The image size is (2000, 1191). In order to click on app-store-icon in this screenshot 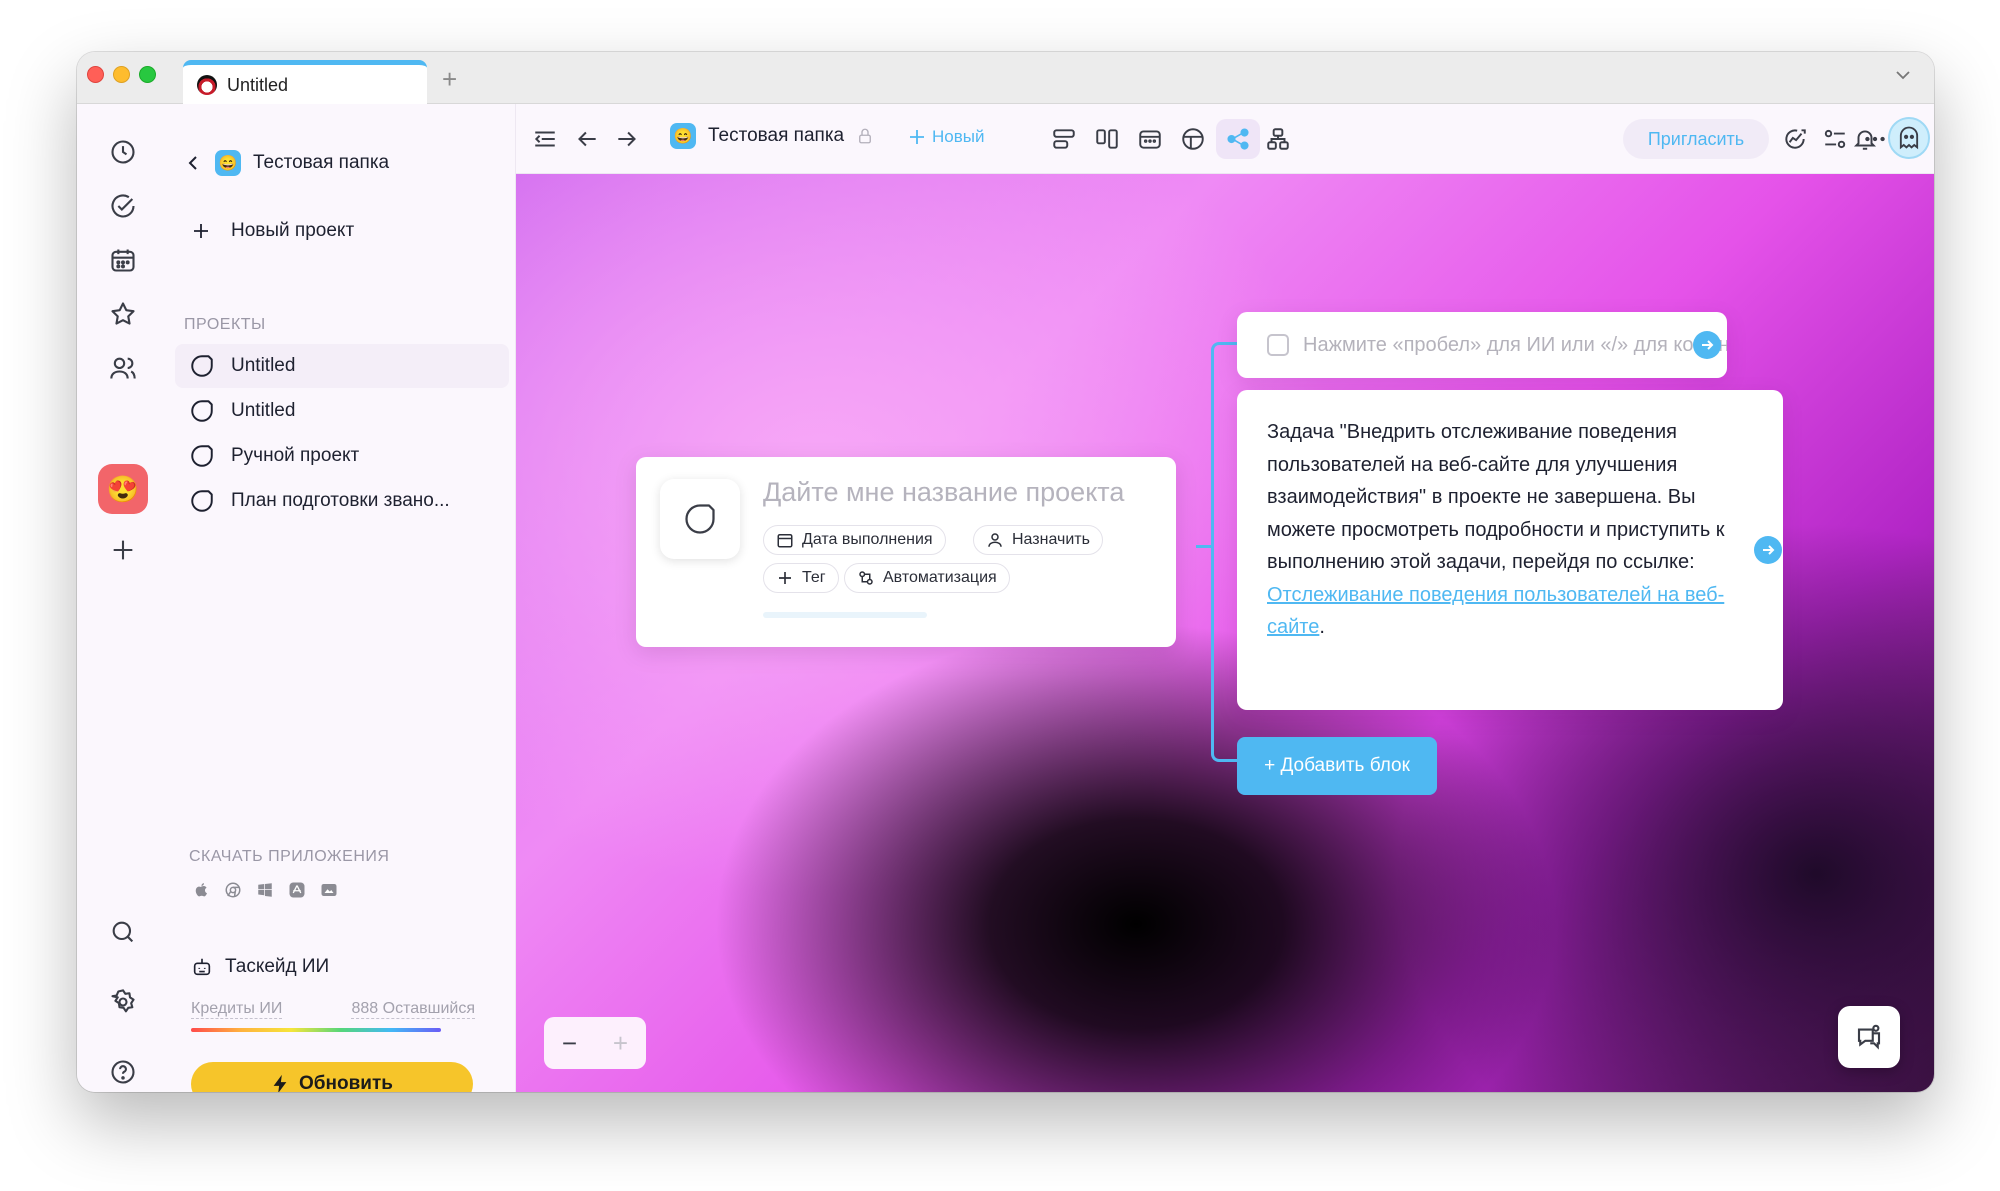, I will do `click(297, 890)`.